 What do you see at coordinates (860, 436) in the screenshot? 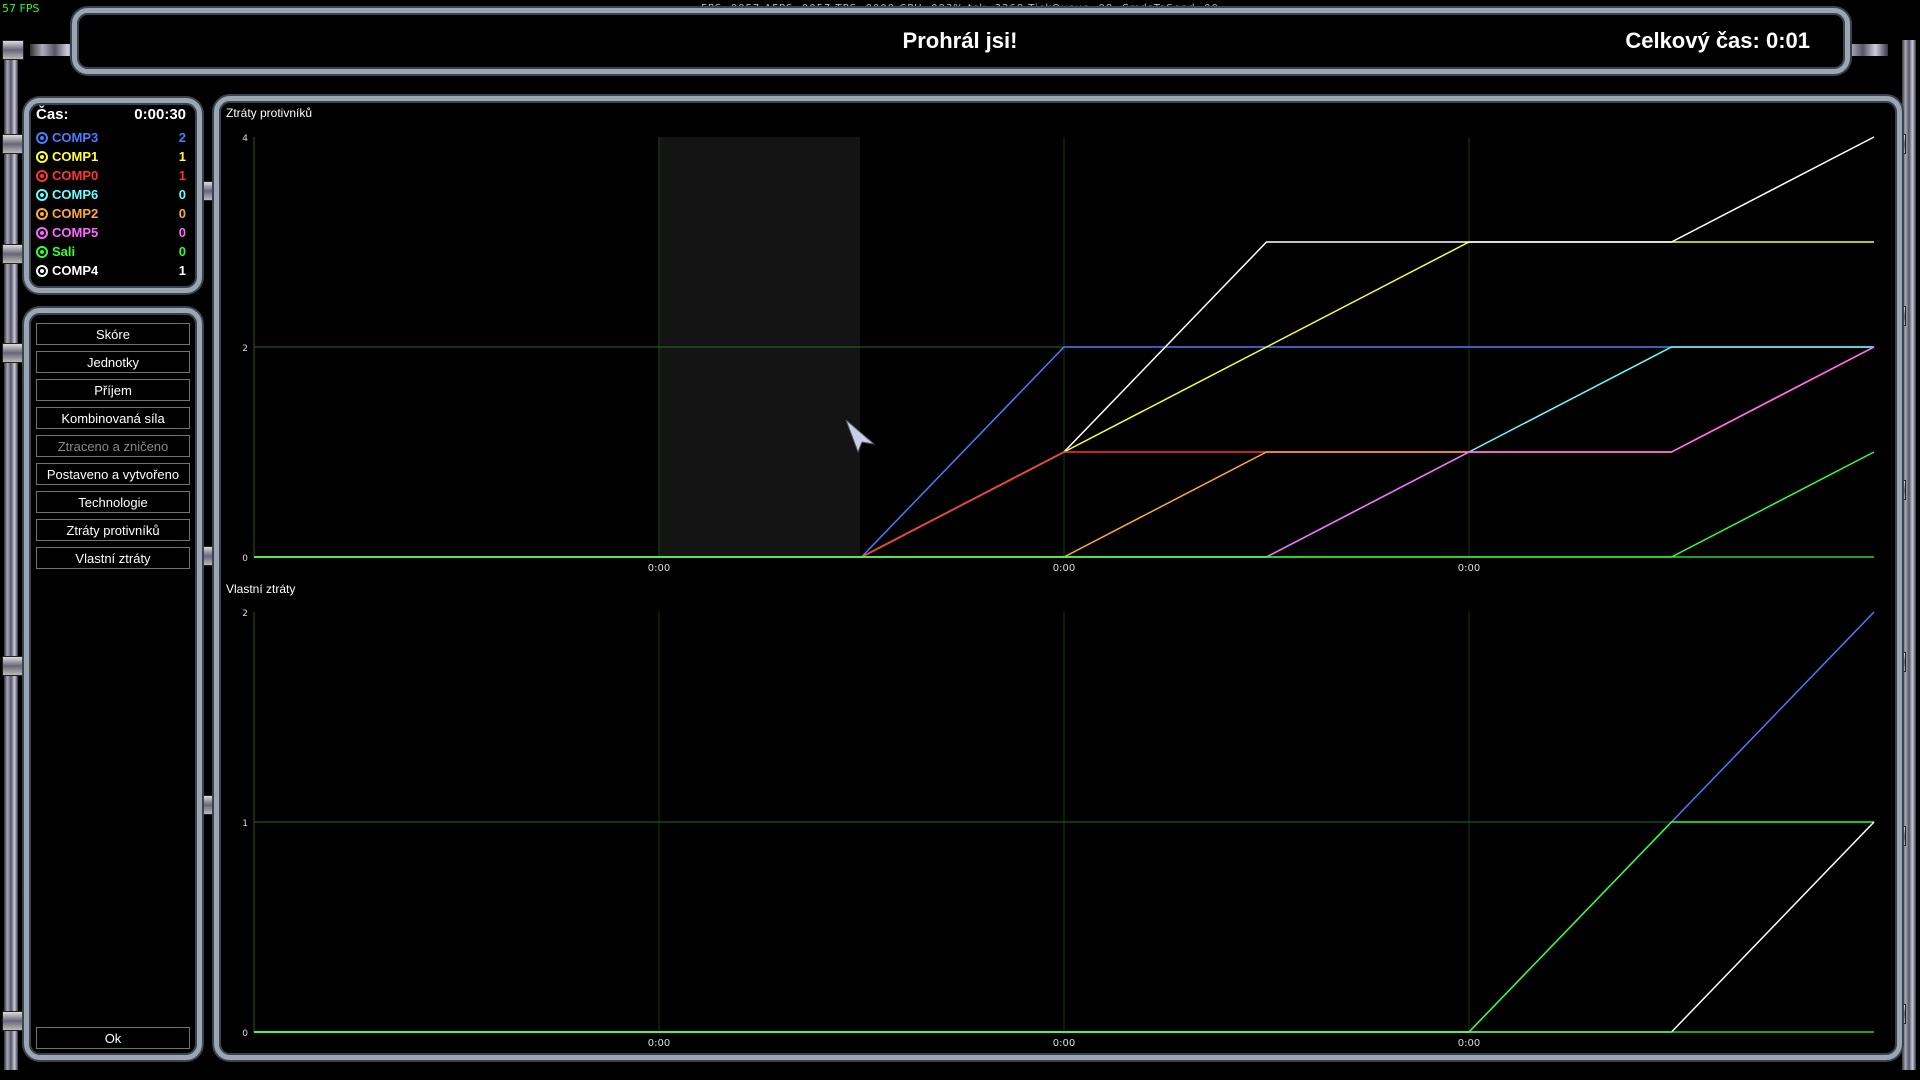
I see `mouse-cursor-icon` at bounding box center [860, 436].